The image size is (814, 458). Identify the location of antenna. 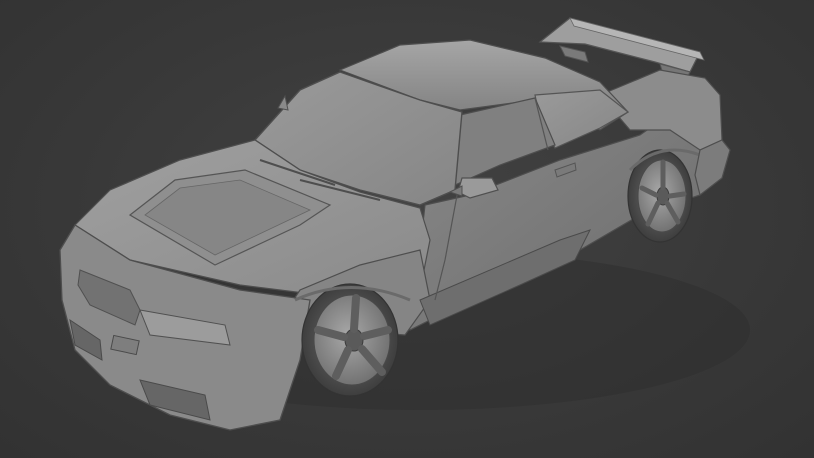
(283, 102).